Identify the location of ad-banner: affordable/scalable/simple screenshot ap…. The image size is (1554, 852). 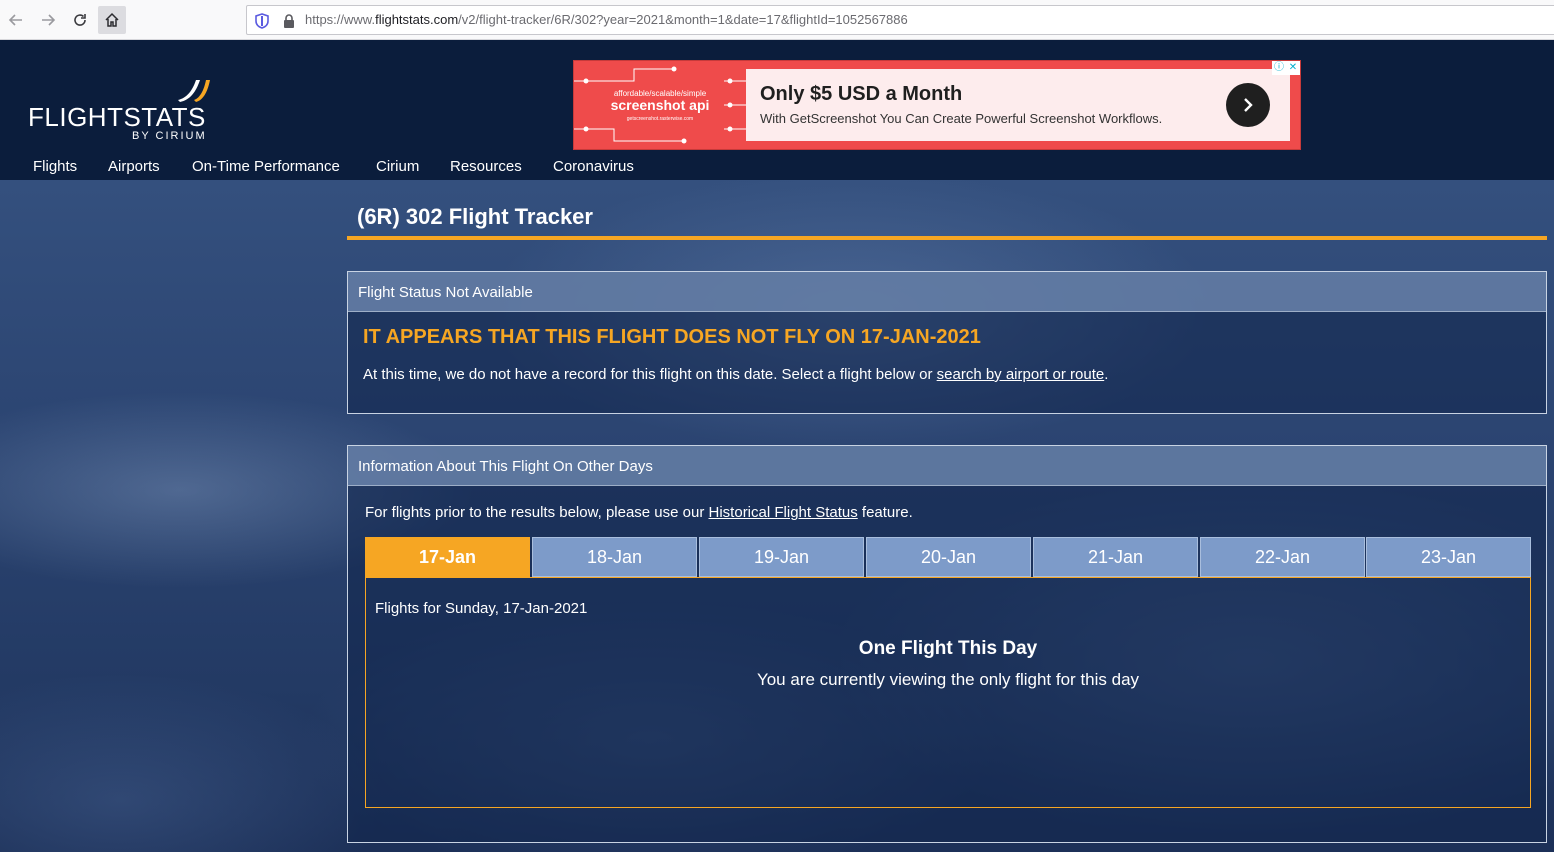
(937, 105).